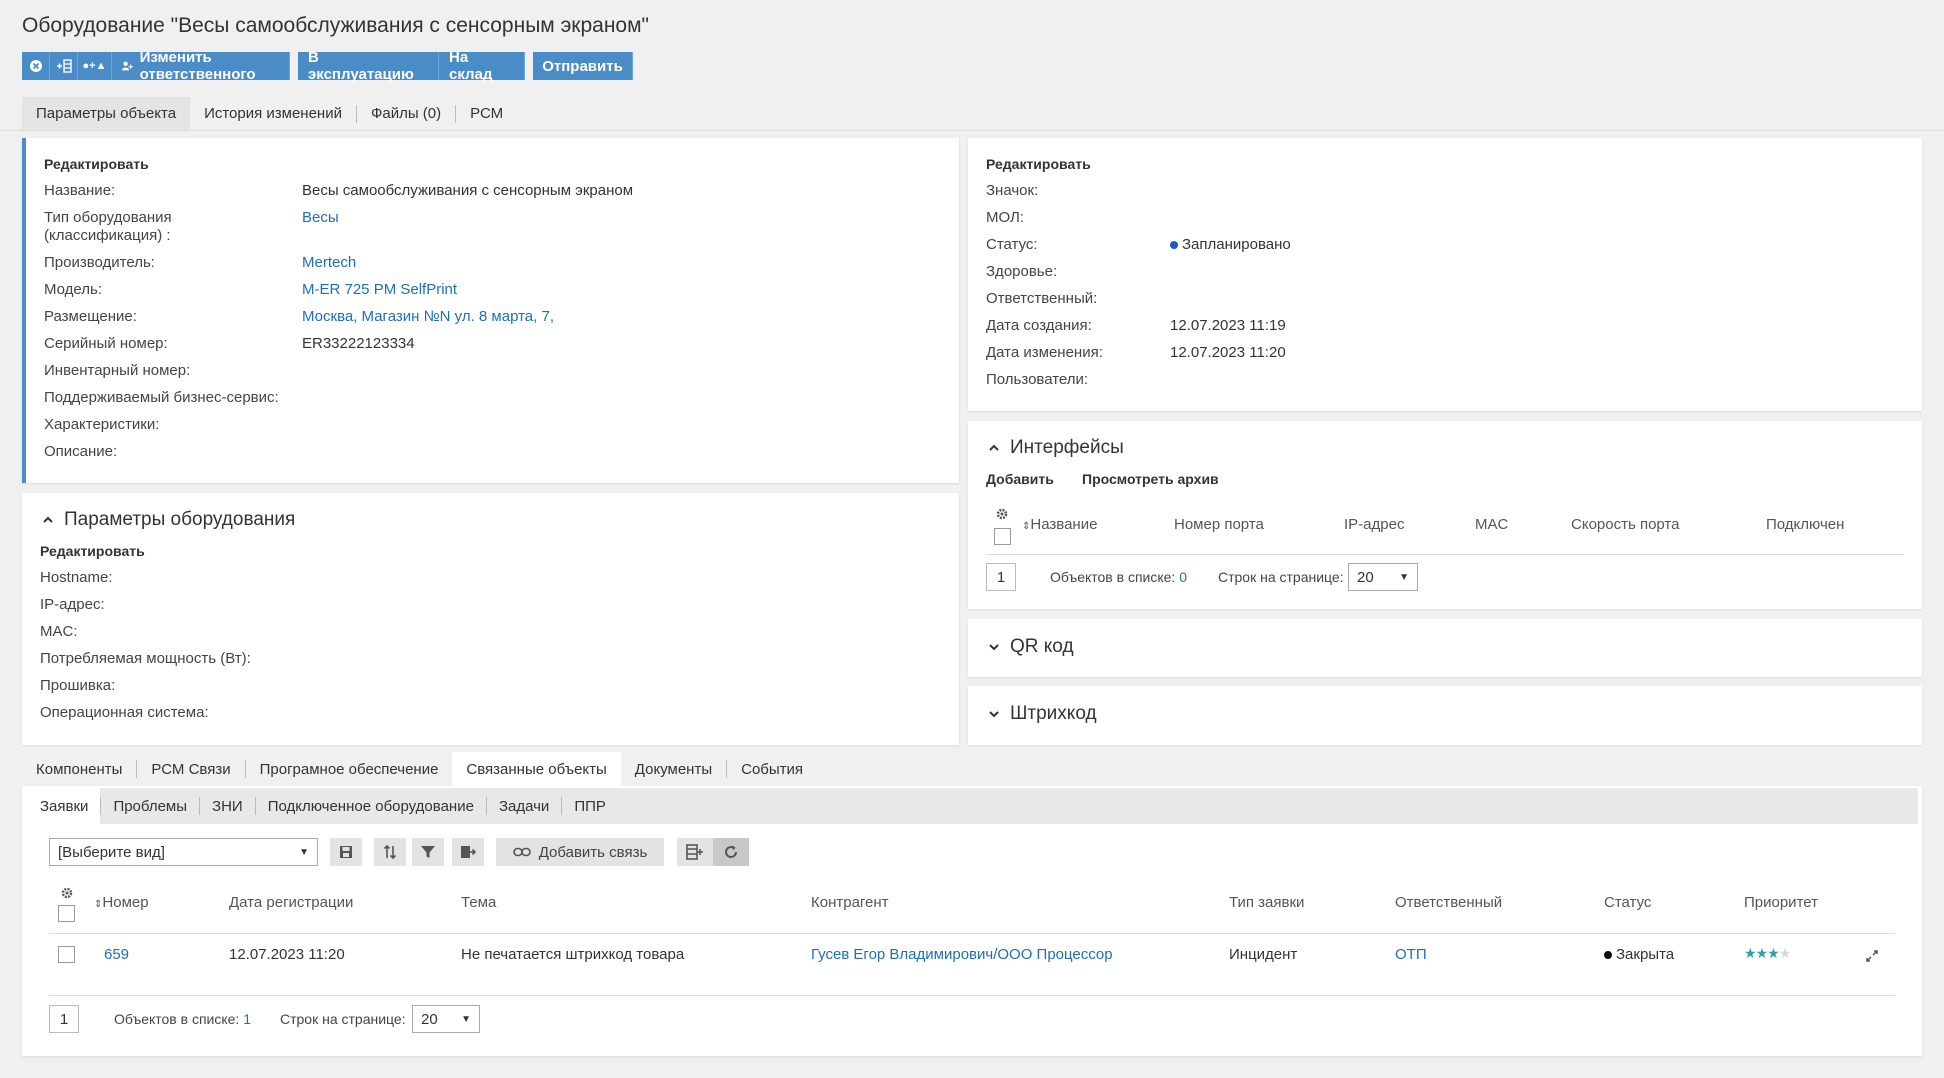  What do you see at coordinates (227, 806) in the screenshot?
I see `subtab-changes: ЗНИ` at bounding box center [227, 806].